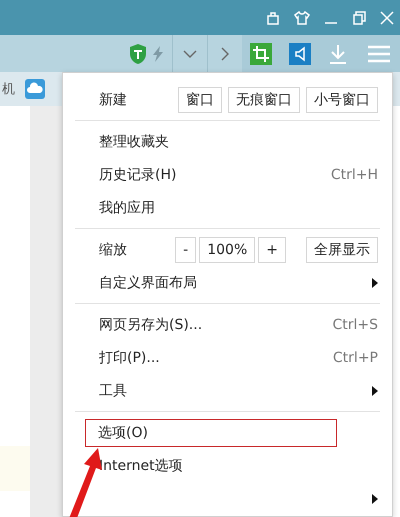  What do you see at coordinates (387, 17) in the screenshot?
I see `close-icon` at bounding box center [387, 17].